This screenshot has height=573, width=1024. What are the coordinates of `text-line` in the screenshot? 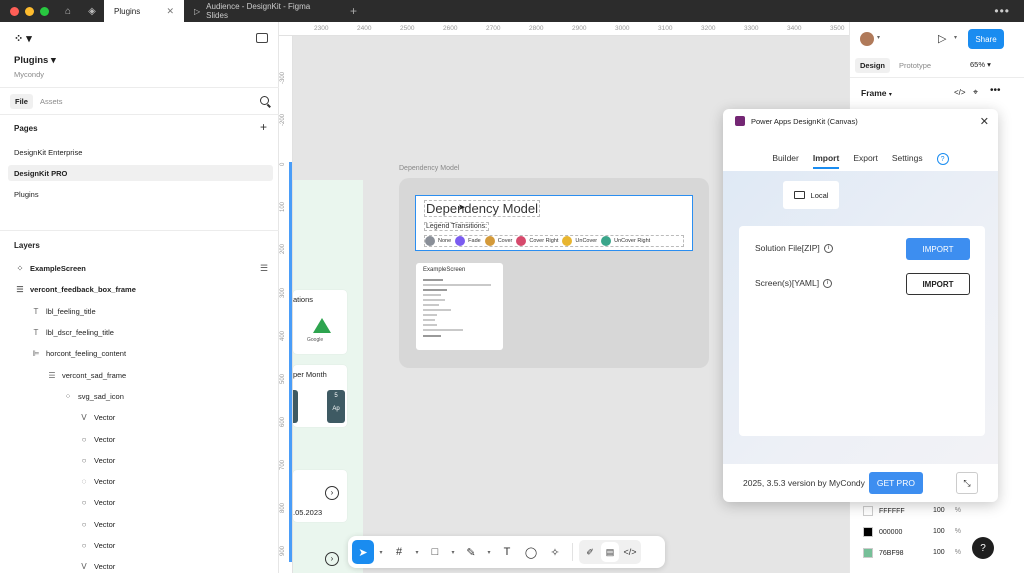 It's located at (435, 290).